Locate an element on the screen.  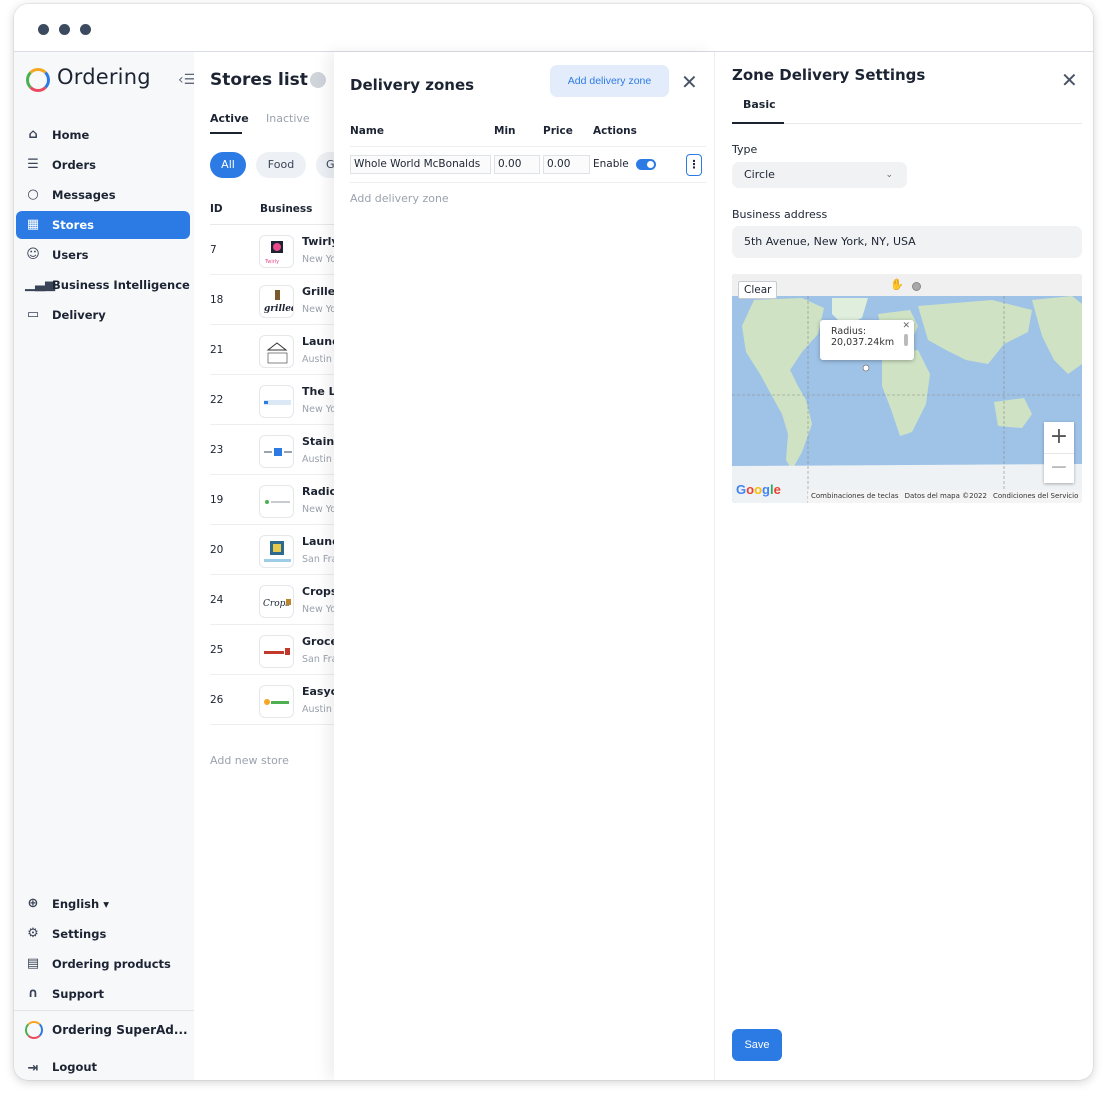
page-title: Stores list is located at coordinates (259, 80).